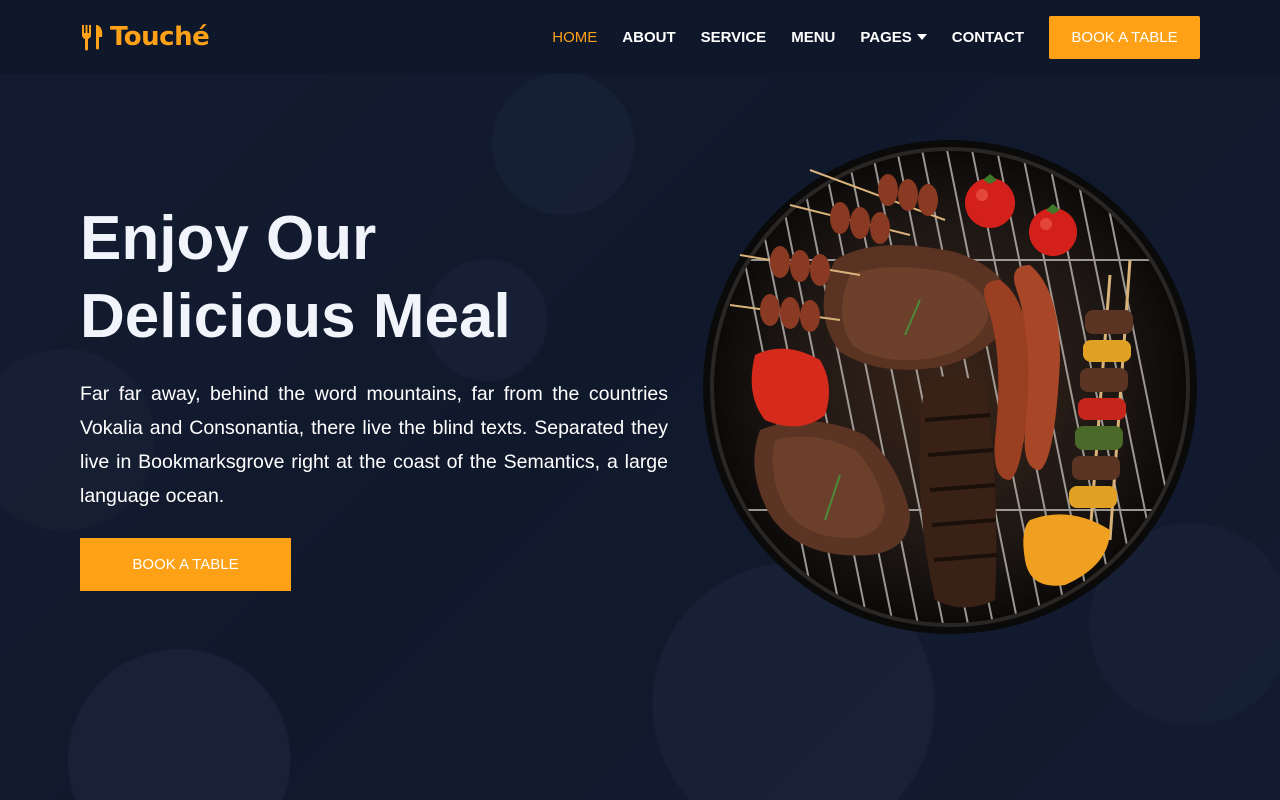  I want to click on nav-item-contact: CONTACT, so click(988, 37).